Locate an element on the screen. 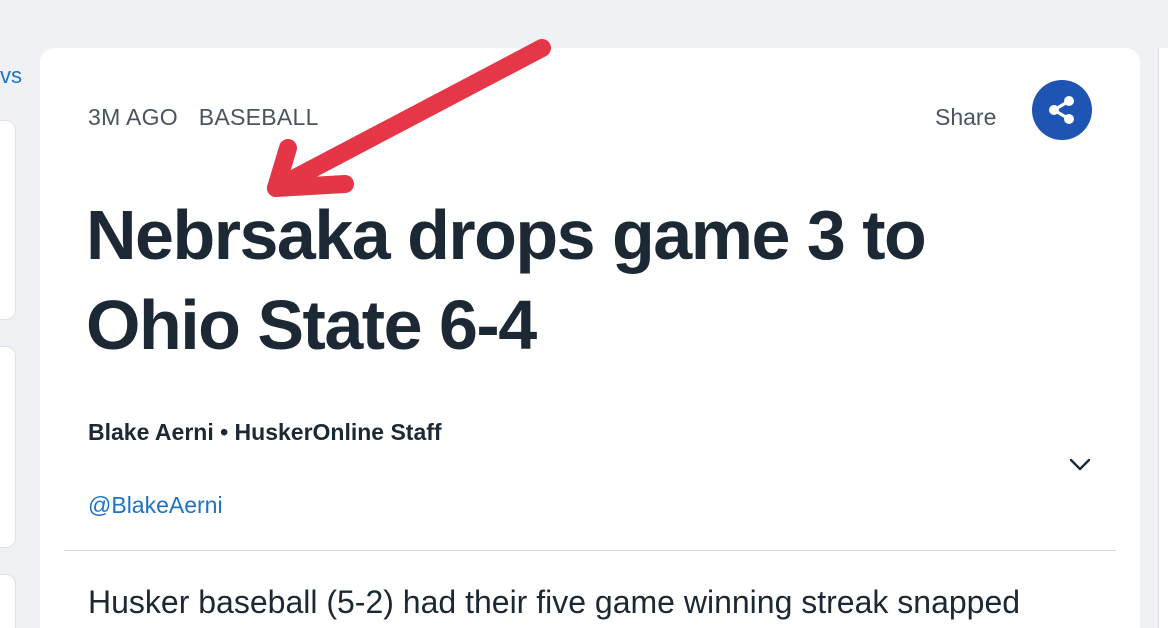 This screenshot has width=1168, height=628. right-panel-card is located at coordinates (1163, 338).